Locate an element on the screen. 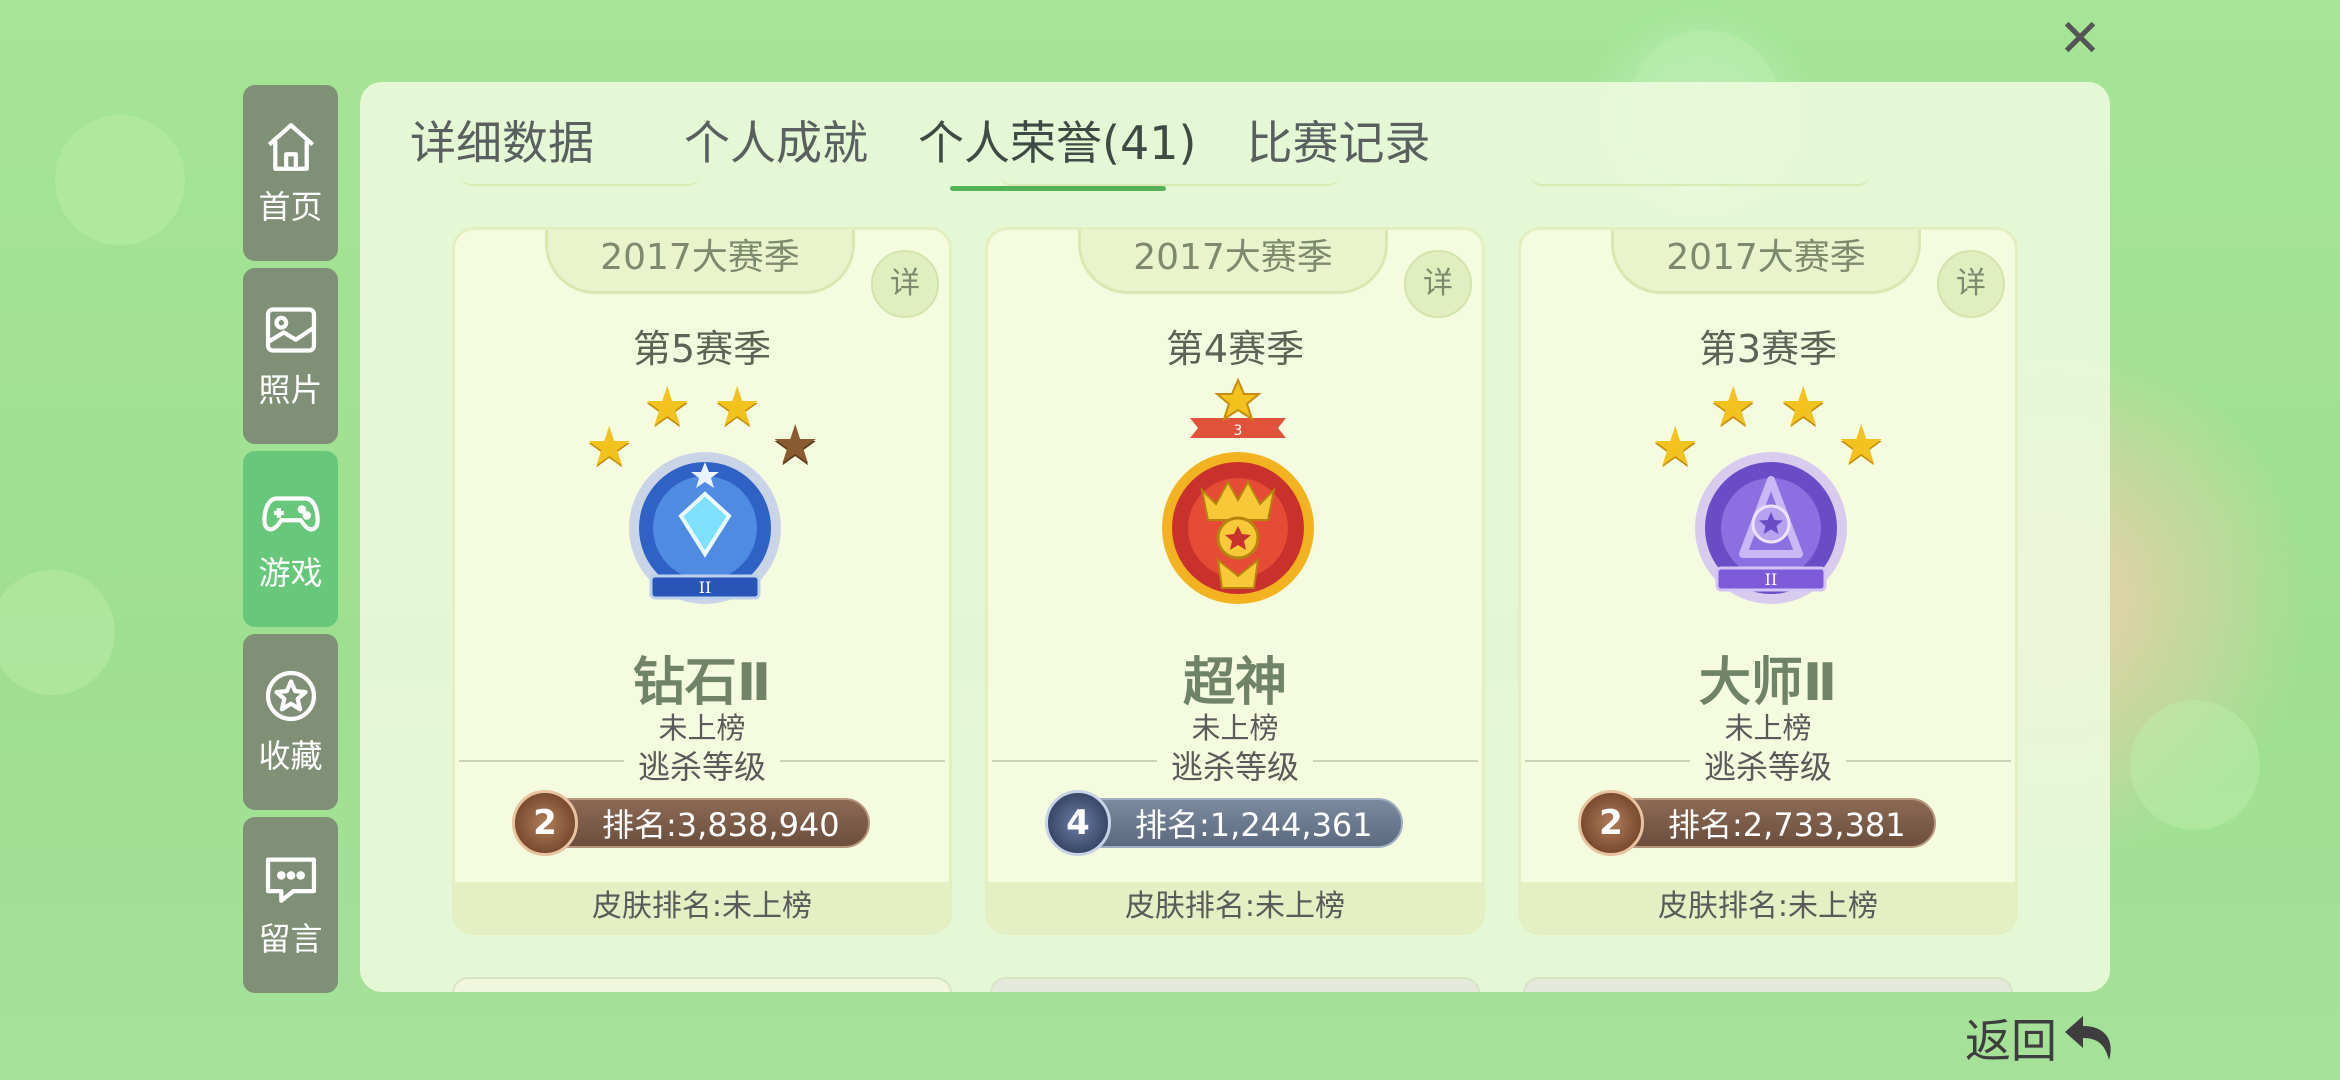 The width and height of the screenshot is (2340, 1080). tab-personal-honors: 个人荣誉(41) is located at coordinates (1057, 149).